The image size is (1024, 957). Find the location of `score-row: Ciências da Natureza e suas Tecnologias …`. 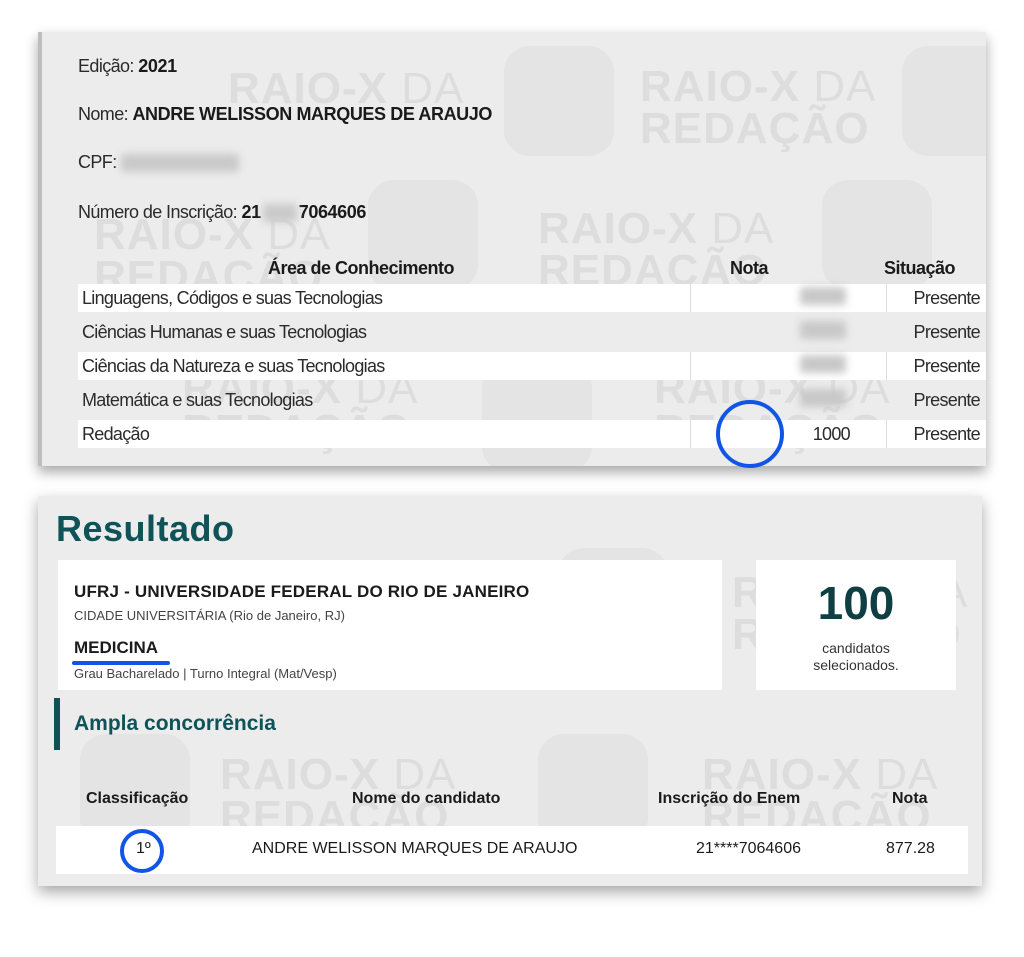

score-row: Ciências da Natureza e suas Tecnologias … is located at coordinates (532, 366).